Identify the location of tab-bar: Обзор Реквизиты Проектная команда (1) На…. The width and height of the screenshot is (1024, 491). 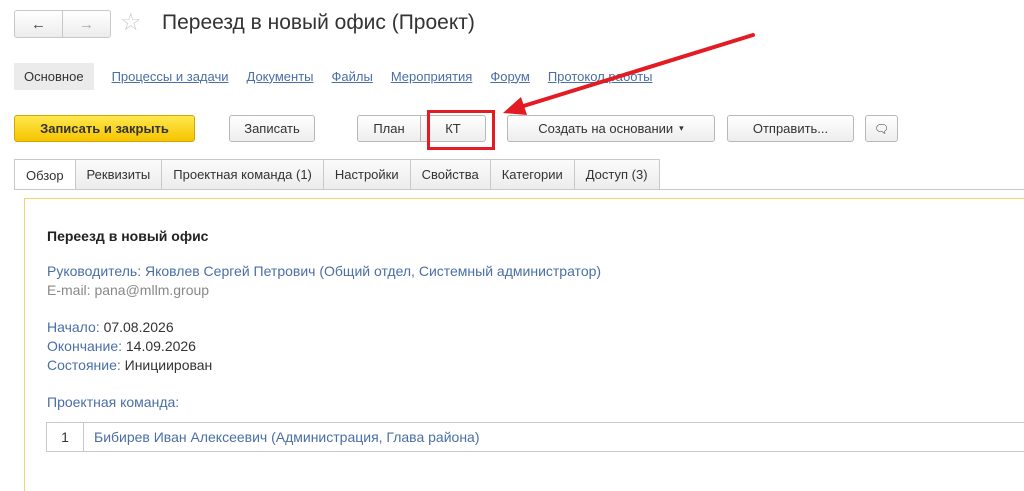
(337, 174).